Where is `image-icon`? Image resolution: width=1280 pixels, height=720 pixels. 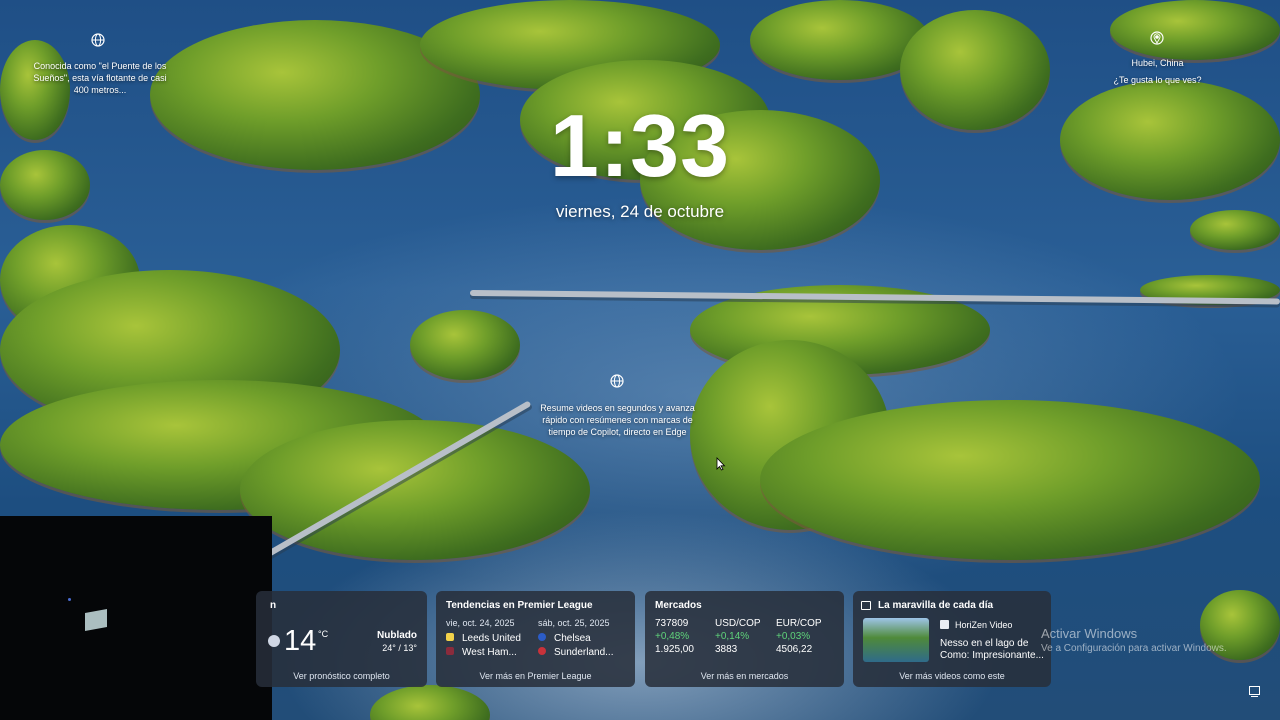
image-icon is located at coordinates (866, 605).